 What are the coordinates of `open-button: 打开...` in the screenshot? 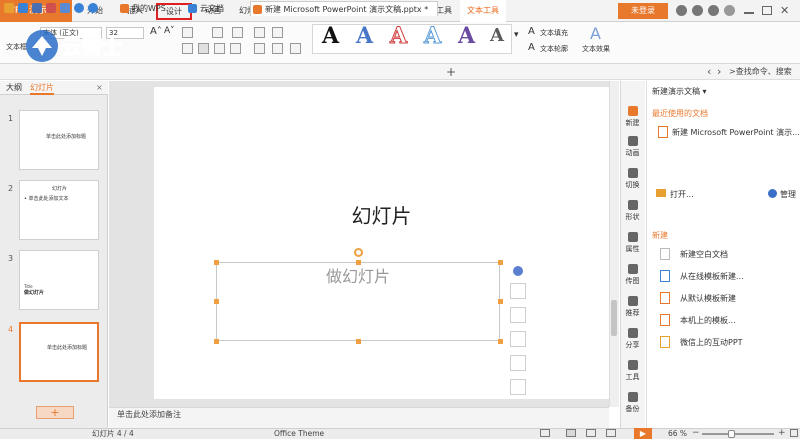 It's located at (682, 194).